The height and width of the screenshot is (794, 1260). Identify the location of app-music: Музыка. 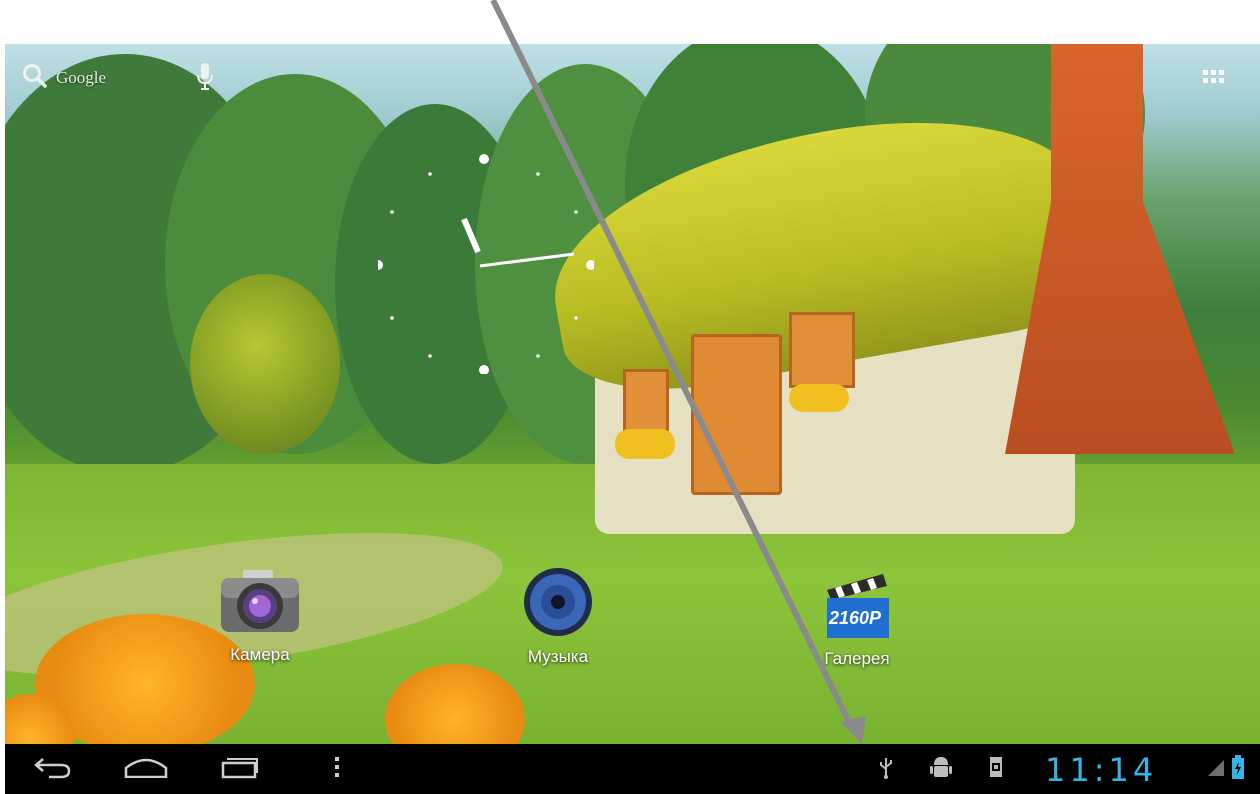
(558, 616).